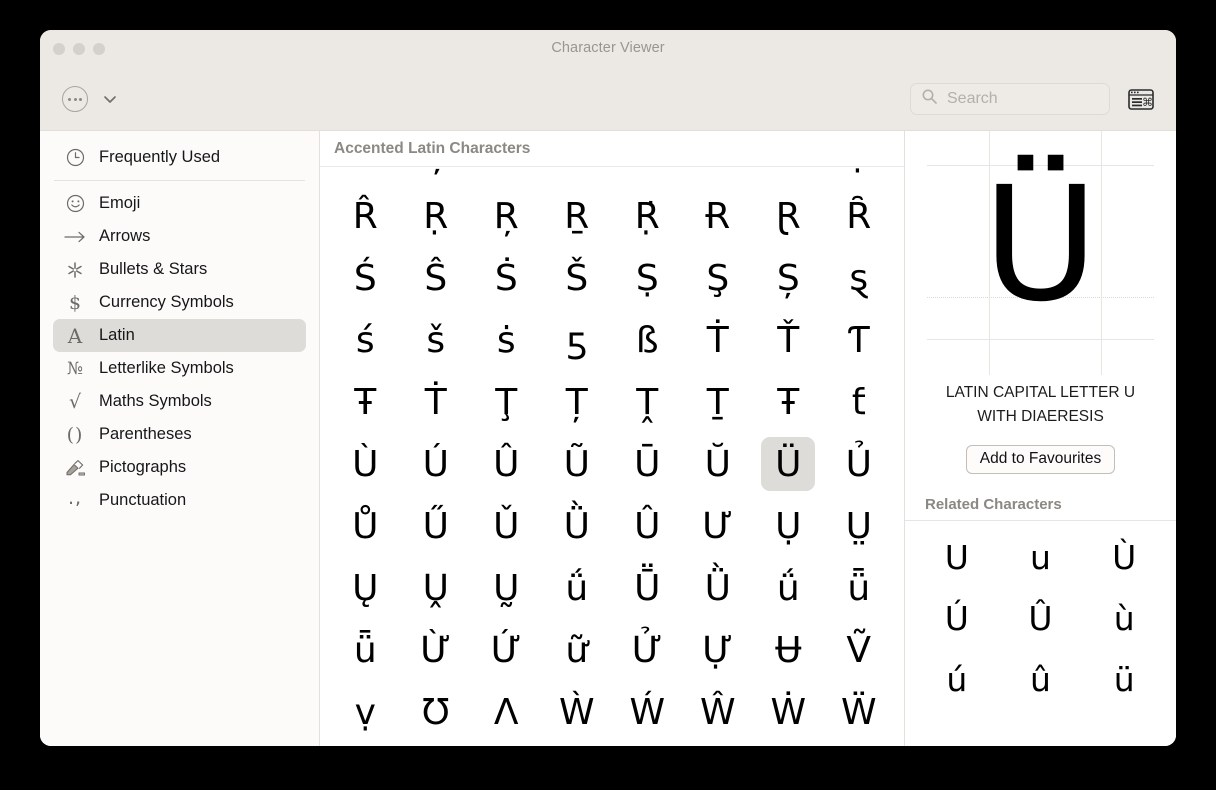 The height and width of the screenshot is (790, 1216). I want to click on related-character-cell: Ú, so click(957, 618).